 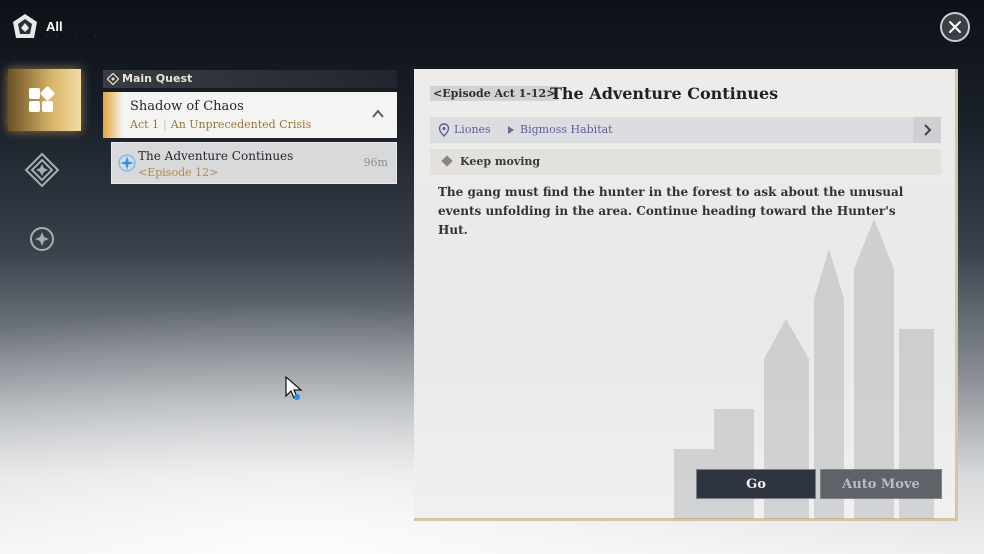 What do you see at coordinates (127, 163) in the screenshot?
I see `quest-tracker-icon` at bounding box center [127, 163].